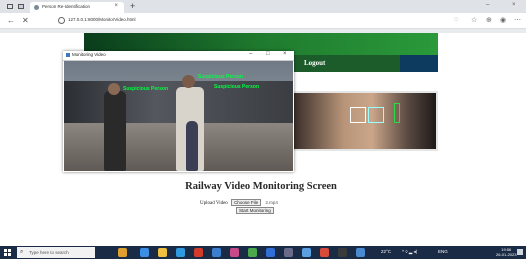 The height and width of the screenshot is (259, 526). Describe the element at coordinates (520, 252) in the screenshot. I see `notifications-icon` at that location.